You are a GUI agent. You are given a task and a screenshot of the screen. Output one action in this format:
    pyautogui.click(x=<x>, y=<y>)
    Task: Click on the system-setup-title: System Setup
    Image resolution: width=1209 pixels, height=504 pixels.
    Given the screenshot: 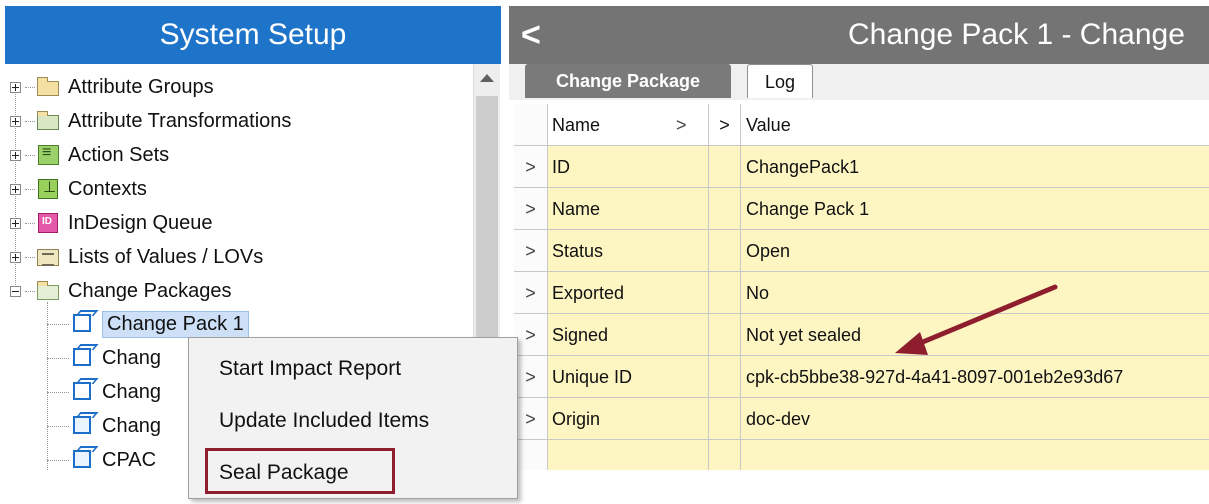 What is the action you would take?
    pyautogui.click(x=253, y=35)
    